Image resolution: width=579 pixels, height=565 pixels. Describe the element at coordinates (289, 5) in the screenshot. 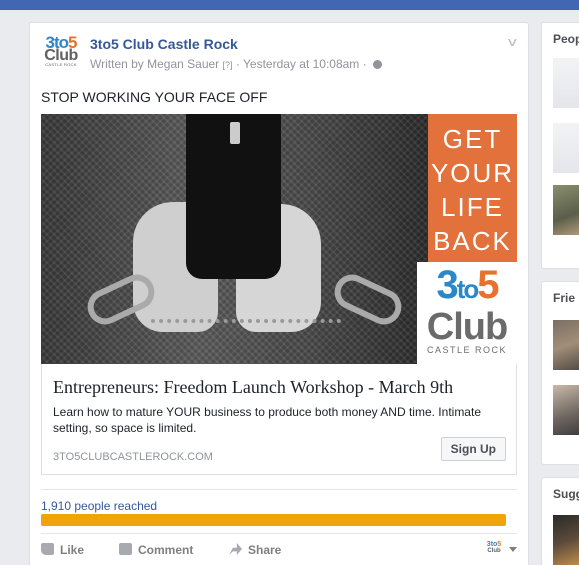

I see `top-navigation-bar` at that location.